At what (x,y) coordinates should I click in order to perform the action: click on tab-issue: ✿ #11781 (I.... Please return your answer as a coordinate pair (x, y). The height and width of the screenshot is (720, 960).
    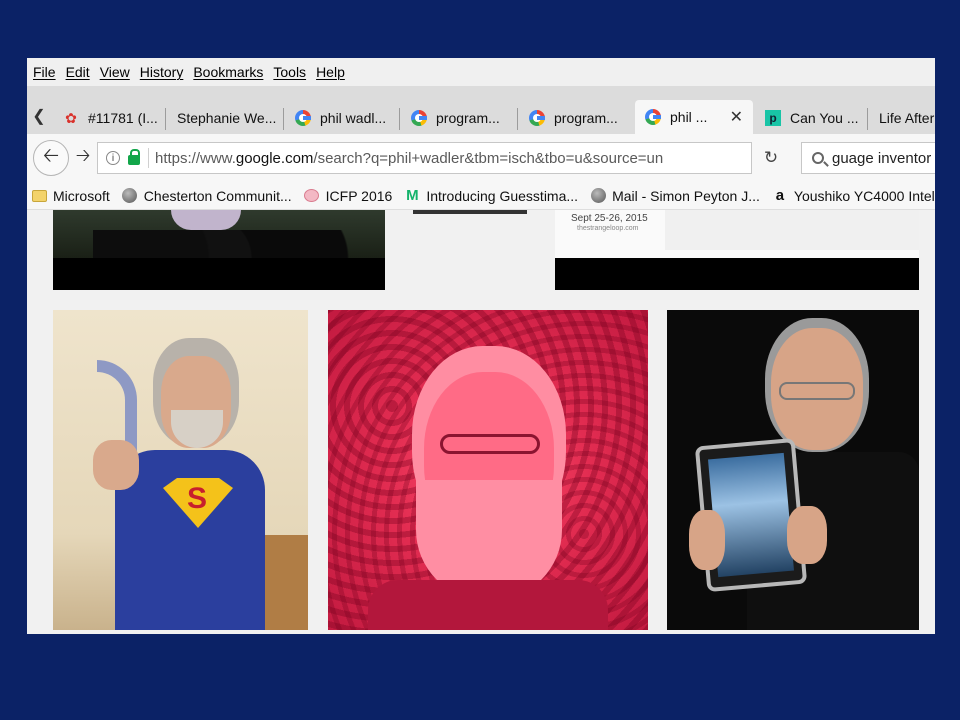
    Looking at the image, I should click on (109, 118).